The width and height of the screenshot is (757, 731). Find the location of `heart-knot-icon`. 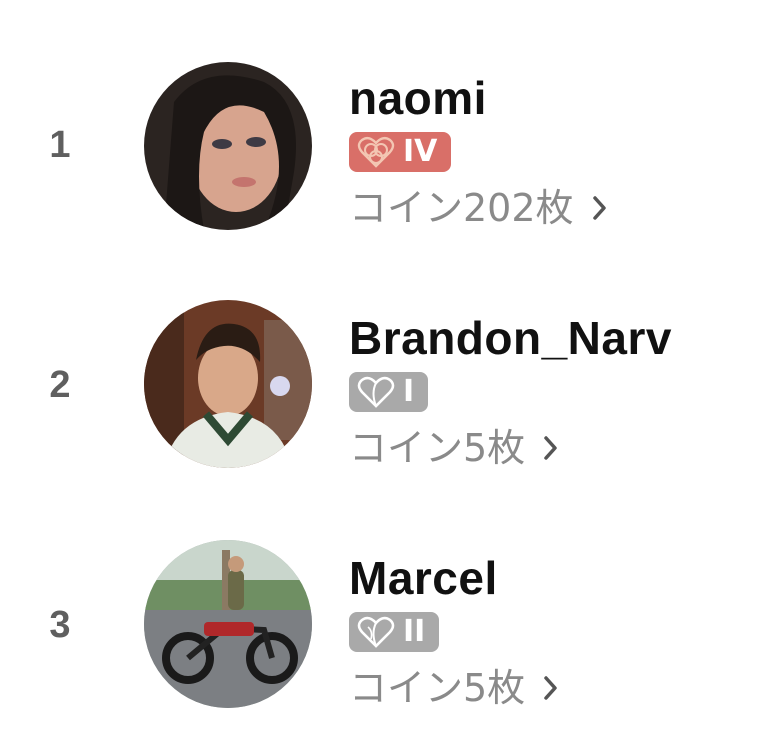

heart-knot-icon is located at coordinates (376, 152).